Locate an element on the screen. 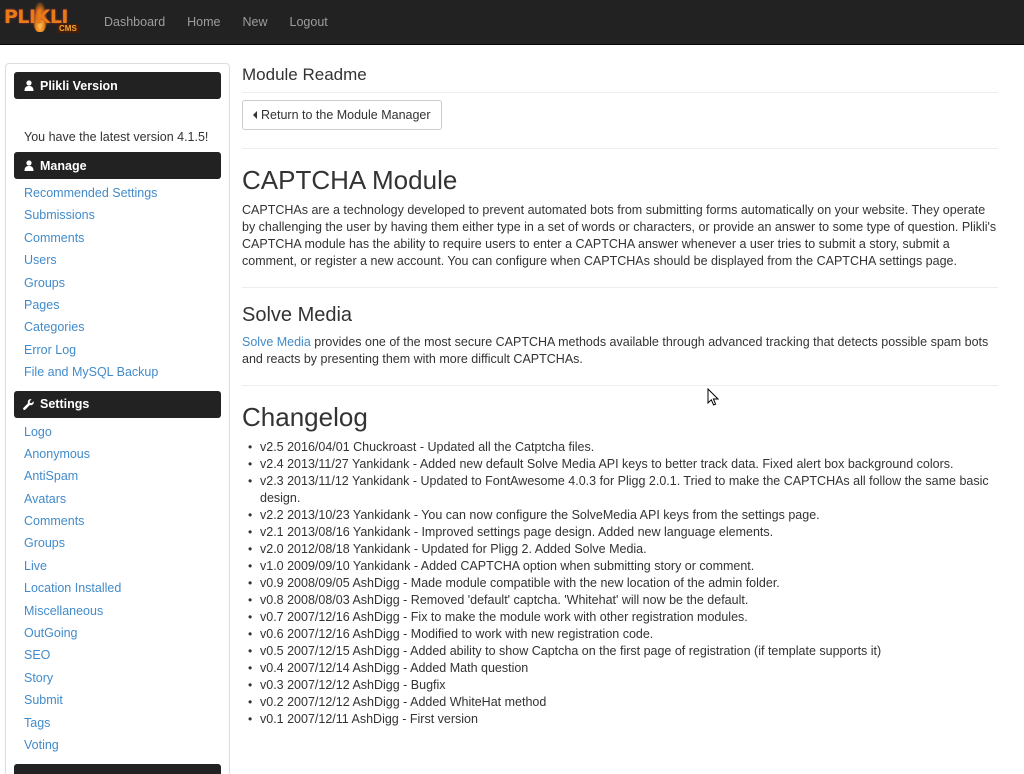 This screenshot has height=774, width=1024. manage-panel-title: Manage is located at coordinates (63, 165).